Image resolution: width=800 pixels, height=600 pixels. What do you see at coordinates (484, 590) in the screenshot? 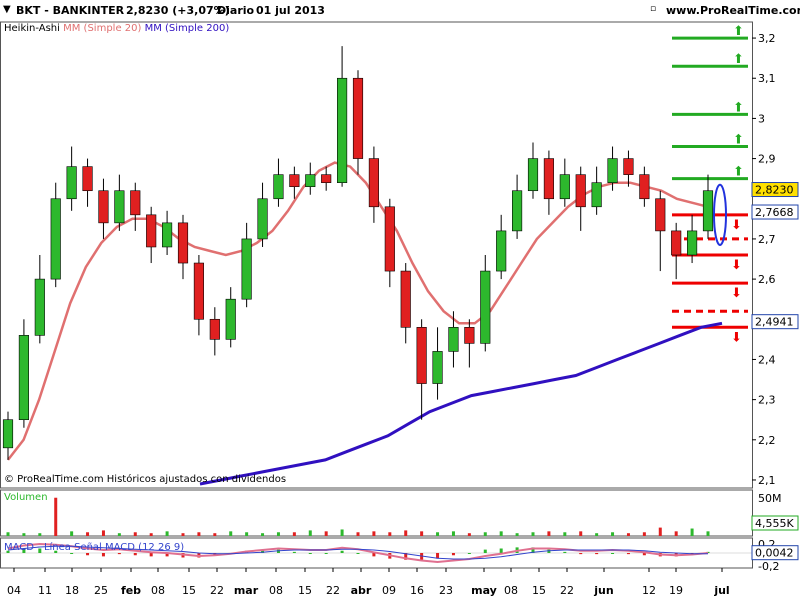
I see `x-tick-label: may` at bounding box center [484, 590].